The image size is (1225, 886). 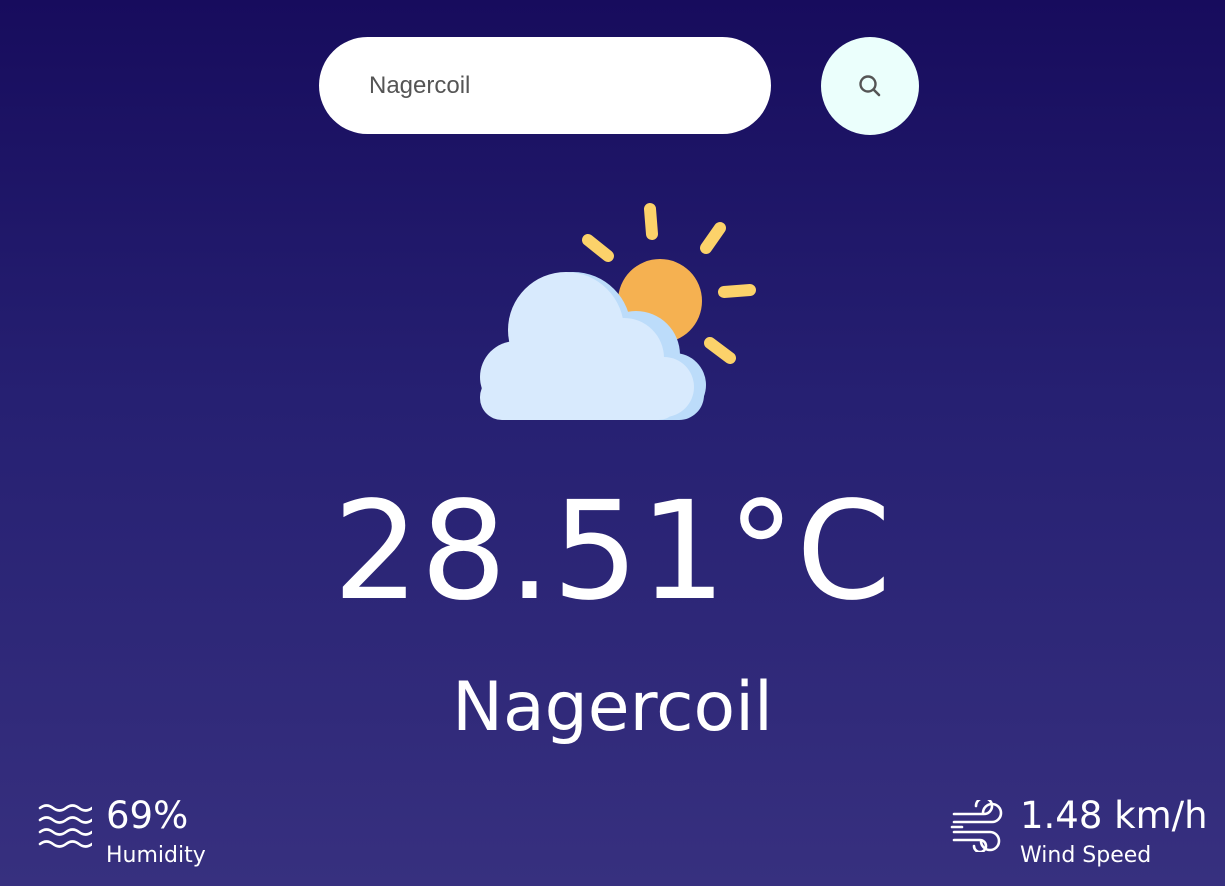 I want to click on humidity-detail: 69% Humidity, so click(x=122, y=832).